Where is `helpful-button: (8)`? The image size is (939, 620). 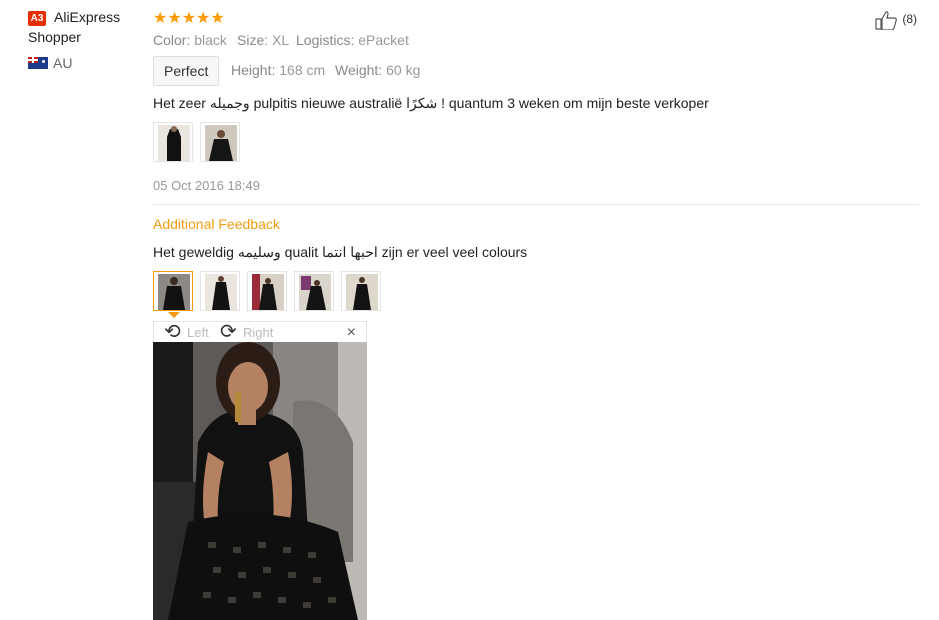 helpful-button: (8) is located at coordinates (896, 20).